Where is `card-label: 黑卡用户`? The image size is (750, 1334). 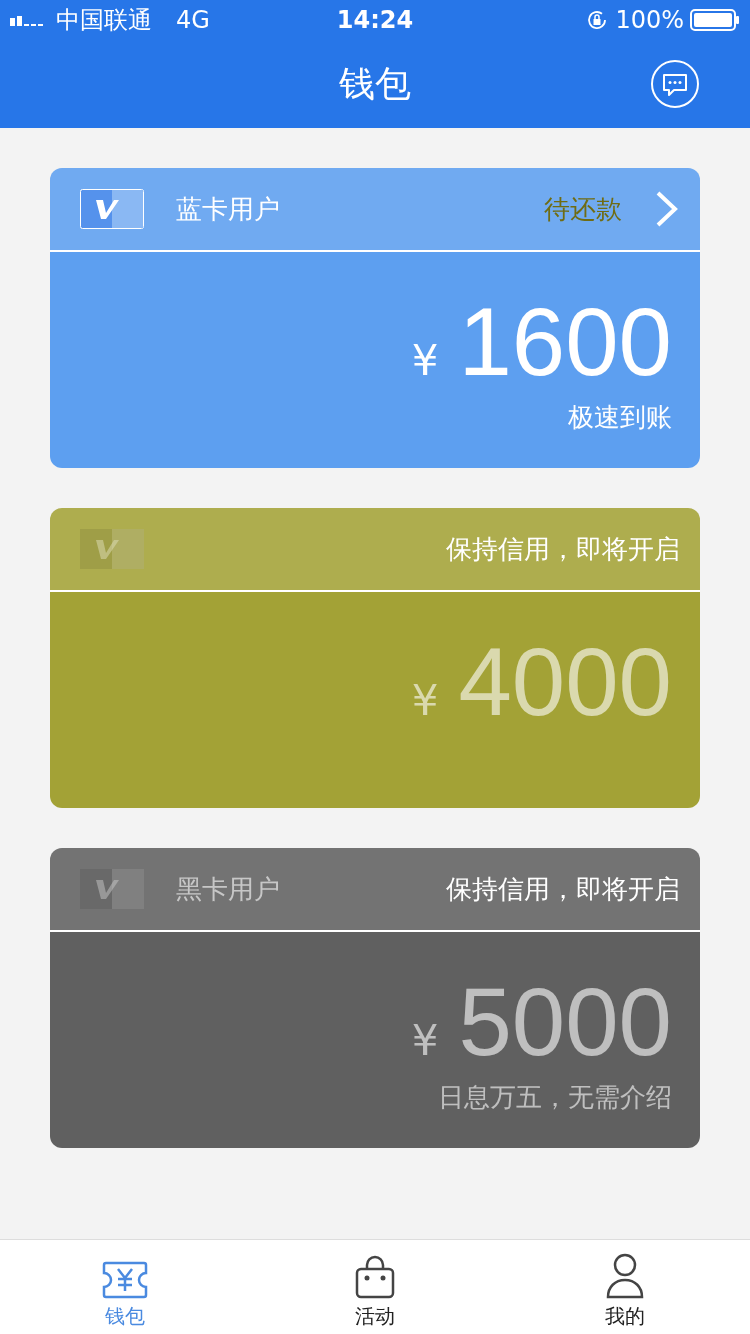
card-label: 黑卡用户 is located at coordinates (228, 889).